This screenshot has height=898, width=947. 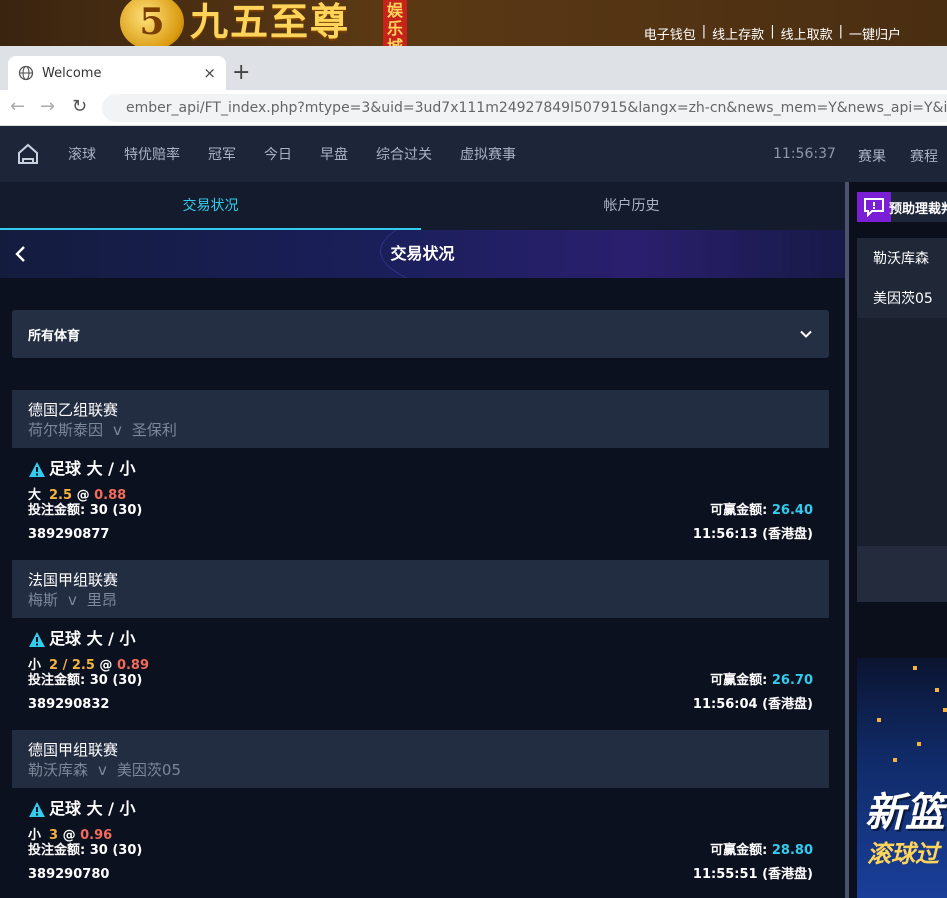 What do you see at coordinates (903, 854) in the screenshot?
I see `promo-subtitle: 滚球过` at bounding box center [903, 854].